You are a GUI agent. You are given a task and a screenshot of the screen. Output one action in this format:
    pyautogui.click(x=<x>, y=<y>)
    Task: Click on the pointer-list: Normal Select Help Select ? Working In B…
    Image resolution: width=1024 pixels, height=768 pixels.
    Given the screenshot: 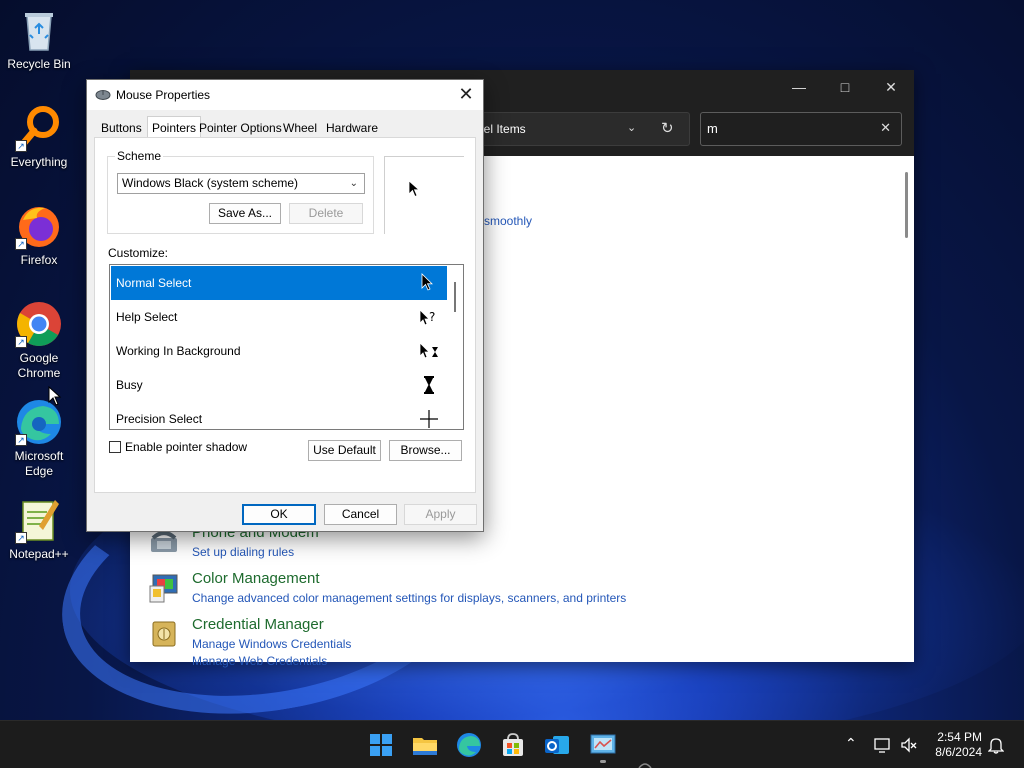 What is the action you would take?
    pyautogui.click(x=286, y=347)
    